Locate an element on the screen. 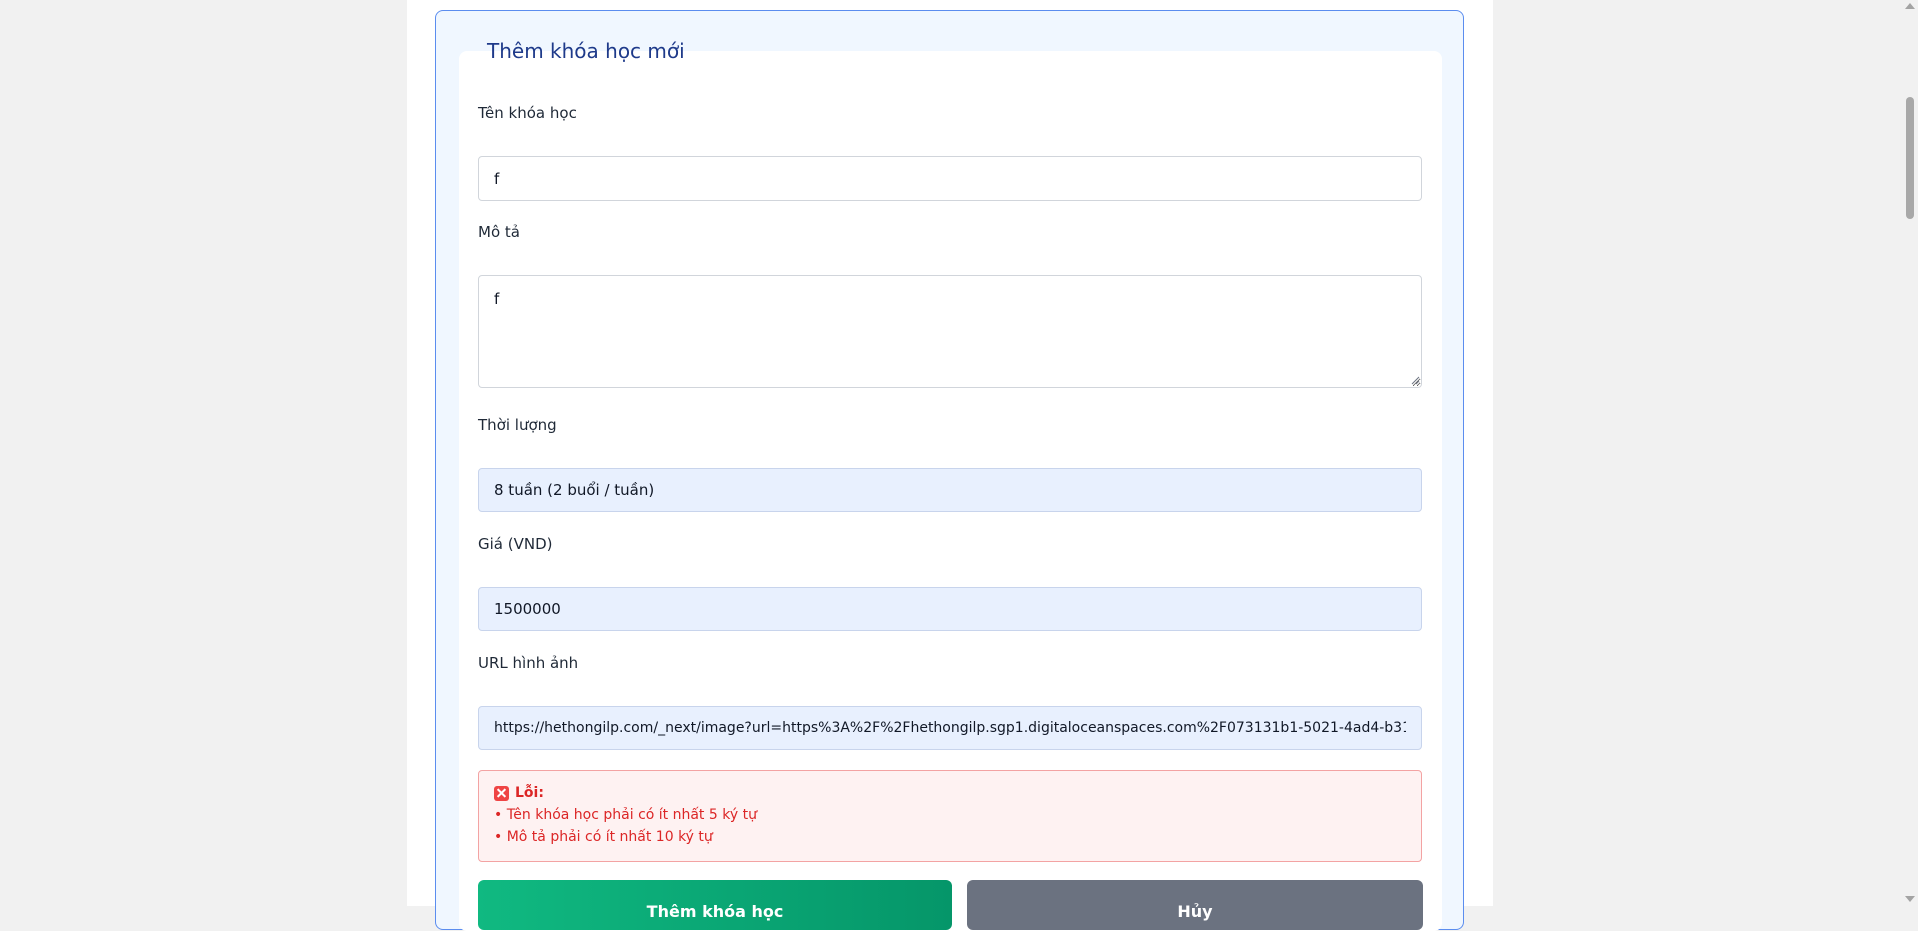 Image resolution: width=1918 pixels, height=931 pixels. course-name-input is located at coordinates (950, 178).